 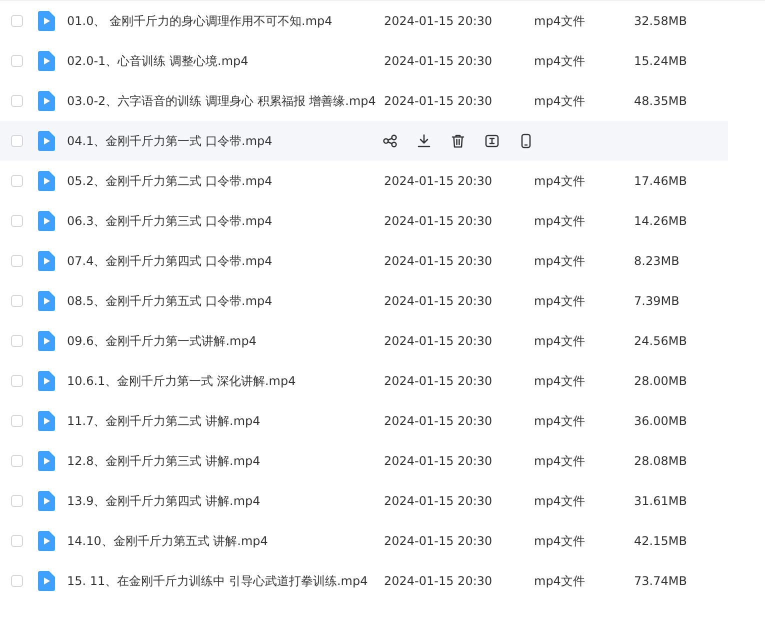 I want to click on file-row: 06.3、金刚千斤力第三式 口令带.mp4 2024-01-15 20:30 mp4文件 14.26MB, so click(x=364, y=221).